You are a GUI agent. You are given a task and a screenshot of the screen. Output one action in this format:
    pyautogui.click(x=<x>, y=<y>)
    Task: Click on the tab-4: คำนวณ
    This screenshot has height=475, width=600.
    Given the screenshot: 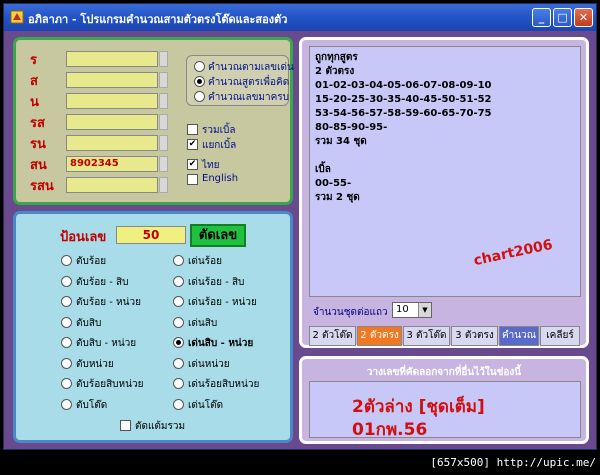 What is the action you would take?
    pyautogui.click(x=519, y=336)
    